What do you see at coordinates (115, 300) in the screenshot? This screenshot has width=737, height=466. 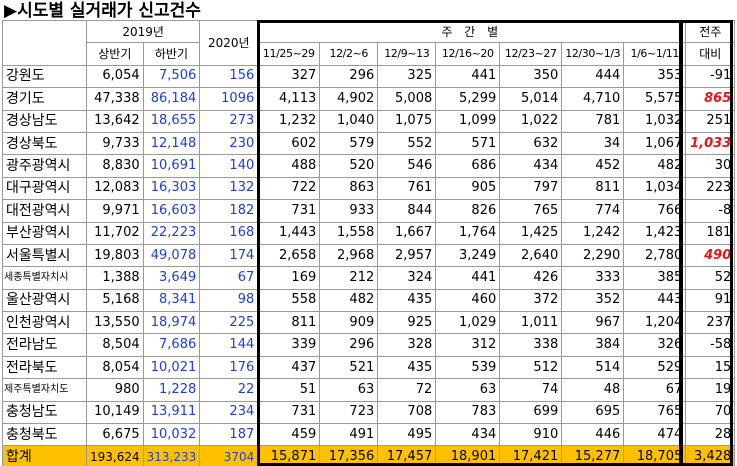 I see `first-half-value: 5,168` at bounding box center [115, 300].